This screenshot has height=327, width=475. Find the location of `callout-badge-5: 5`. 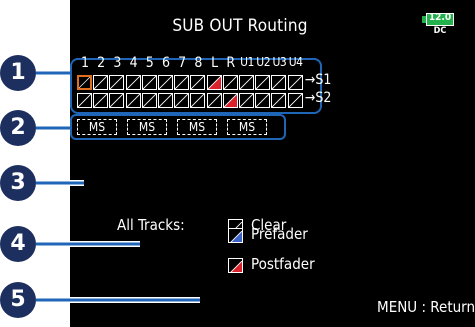

callout-badge-5: 5 is located at coordinates (18, 300).